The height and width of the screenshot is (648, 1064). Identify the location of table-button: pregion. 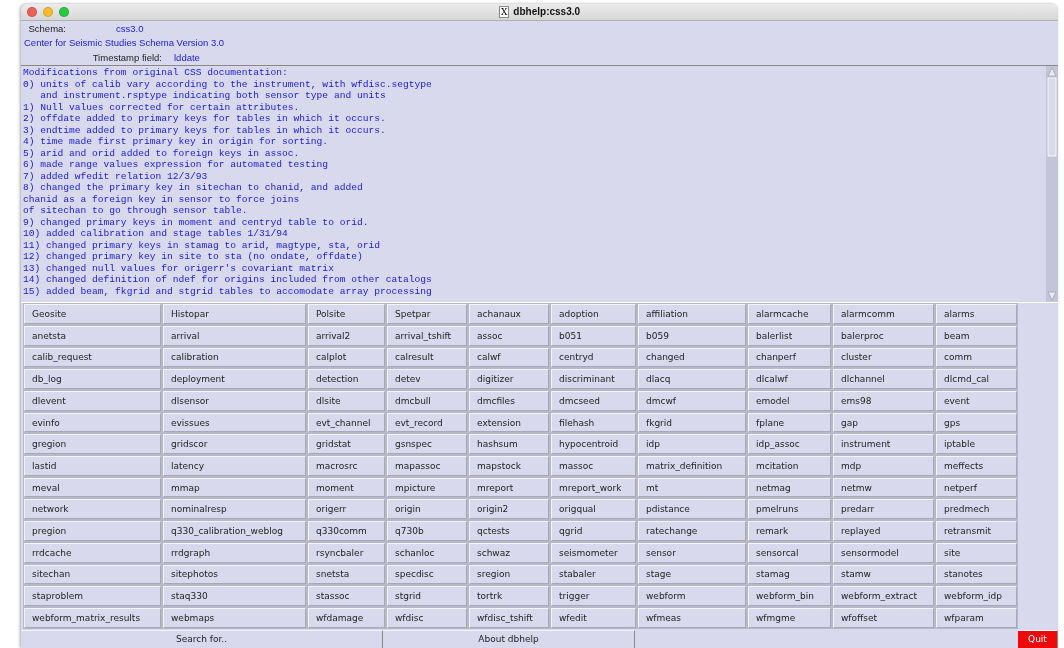
(92, 531).